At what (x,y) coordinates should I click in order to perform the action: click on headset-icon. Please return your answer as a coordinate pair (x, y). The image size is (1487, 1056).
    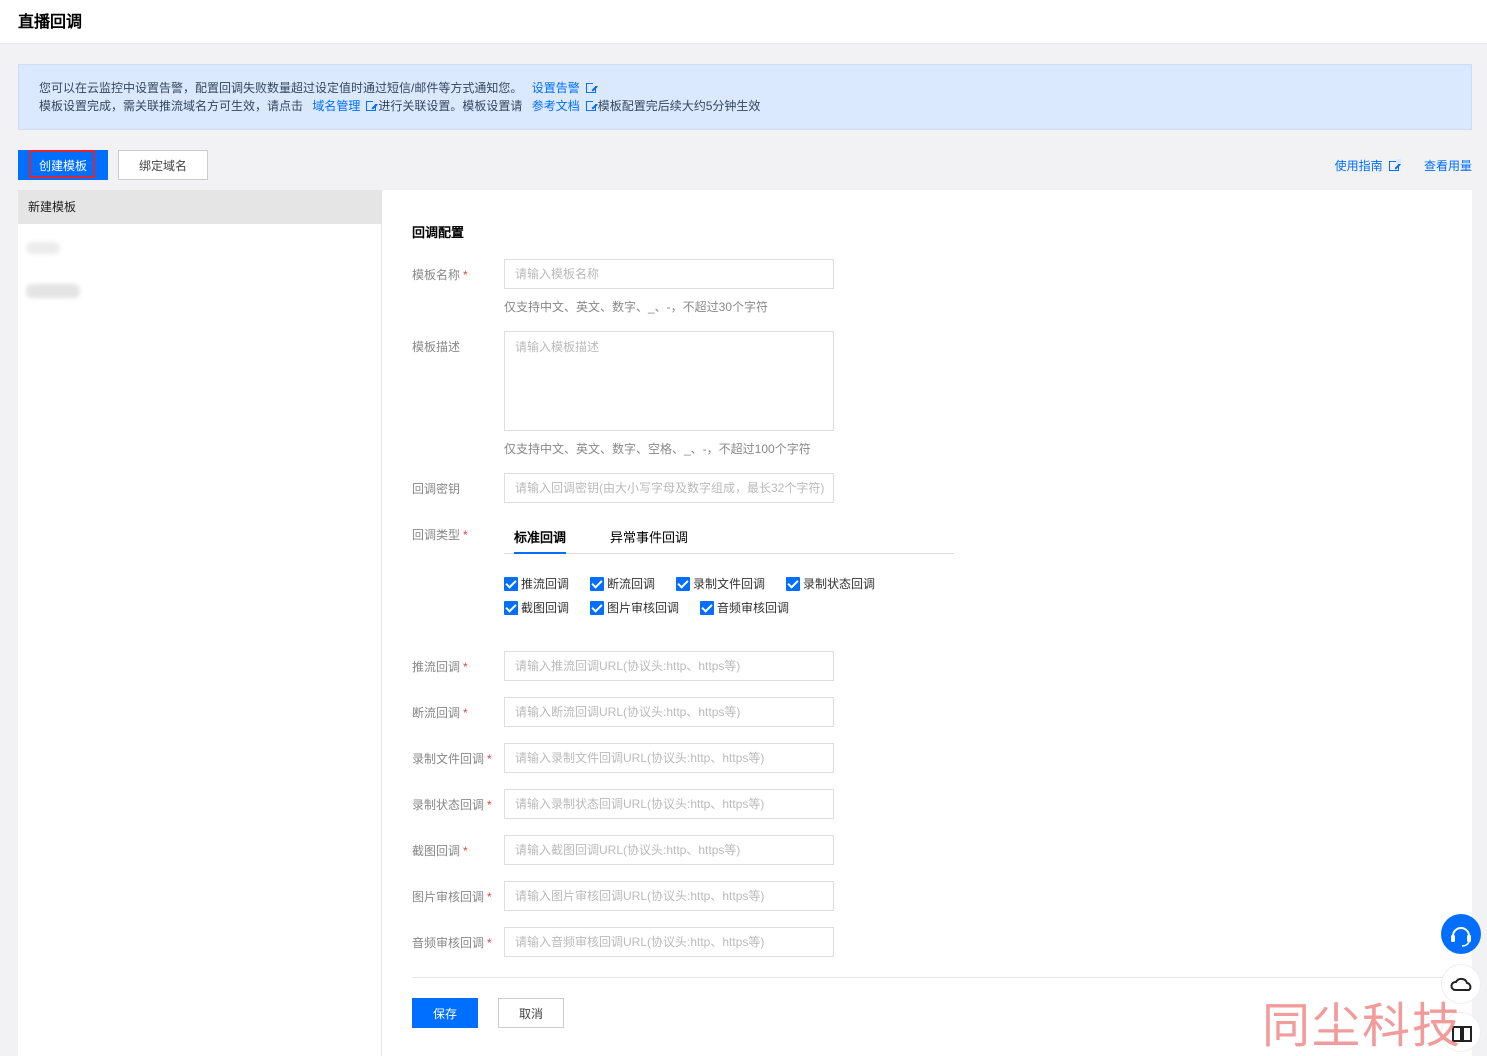
    Looking at the image, I should click on (1461, 937).